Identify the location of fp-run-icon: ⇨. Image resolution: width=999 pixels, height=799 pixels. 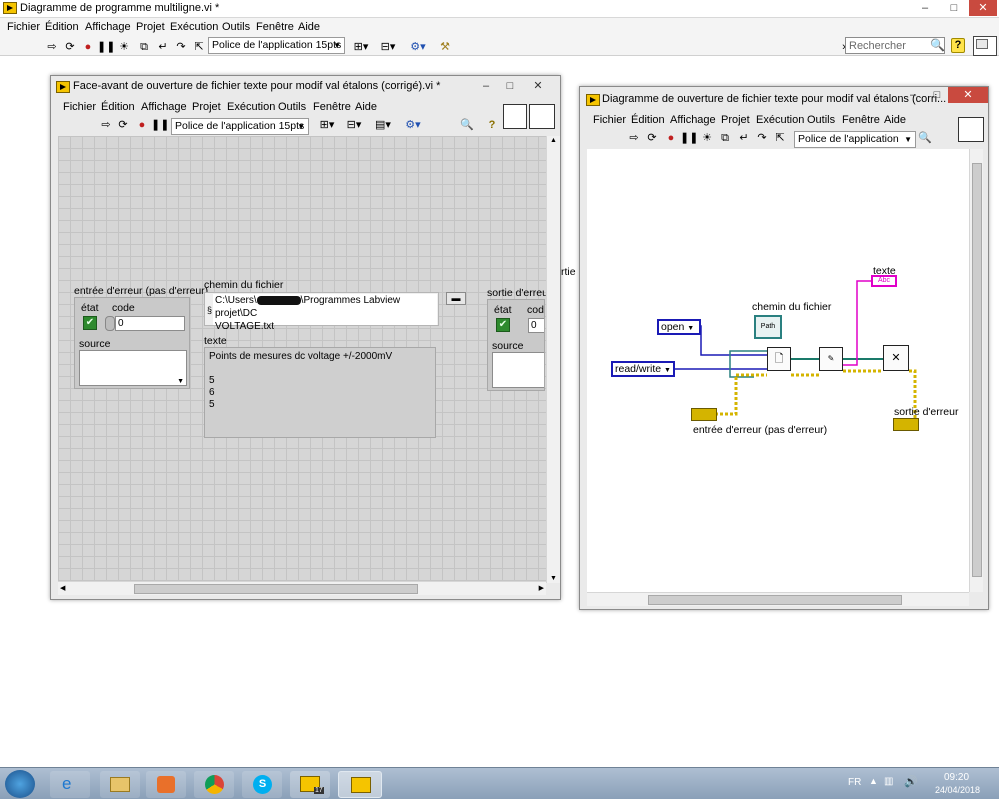
(106, 125).